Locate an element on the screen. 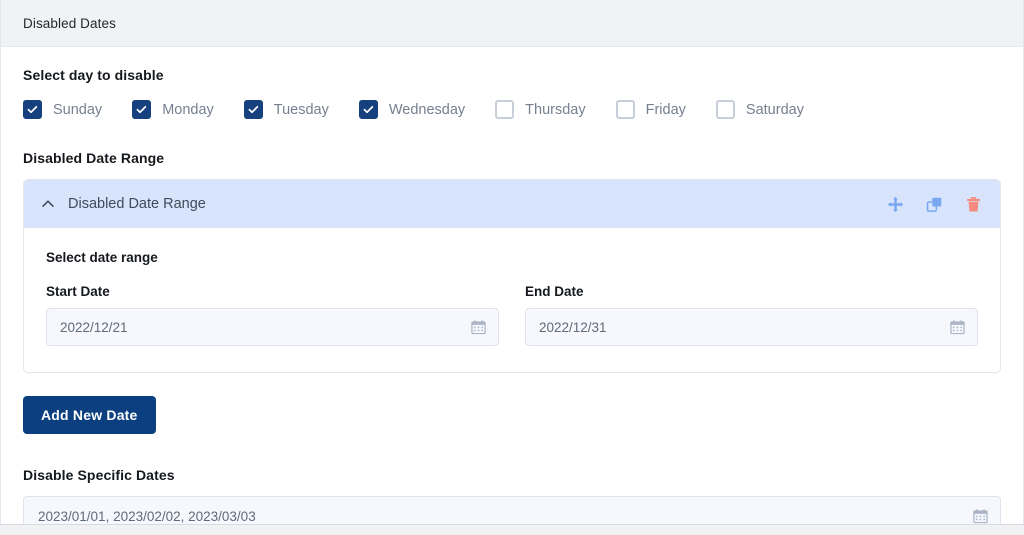 The height and width of the screenshot is (535, 1024). end-date-input-shell is located at coordinates (751, 327).